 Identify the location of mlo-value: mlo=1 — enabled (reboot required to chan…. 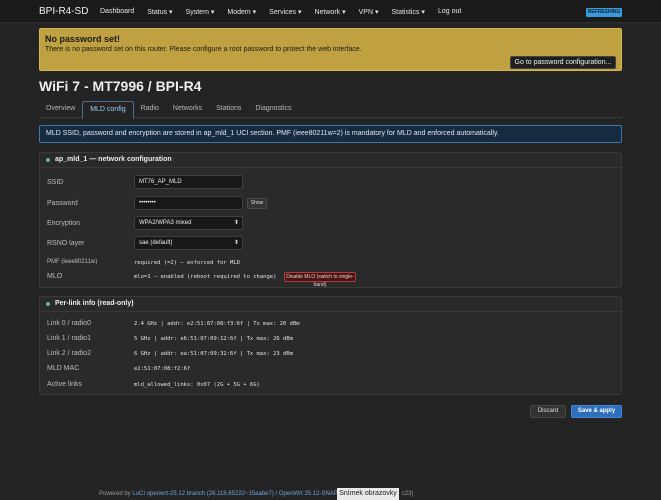
(205, 277).